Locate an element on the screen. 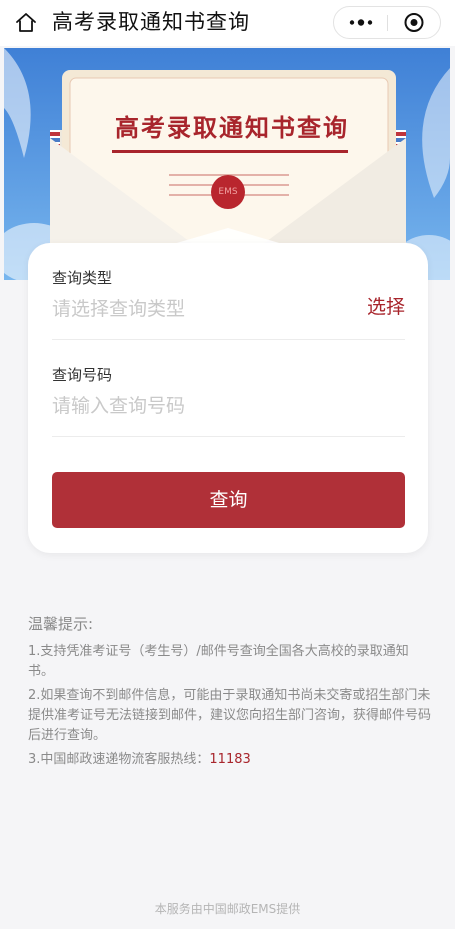  hotline-number: 11183 is located at coordinates (229, 759).